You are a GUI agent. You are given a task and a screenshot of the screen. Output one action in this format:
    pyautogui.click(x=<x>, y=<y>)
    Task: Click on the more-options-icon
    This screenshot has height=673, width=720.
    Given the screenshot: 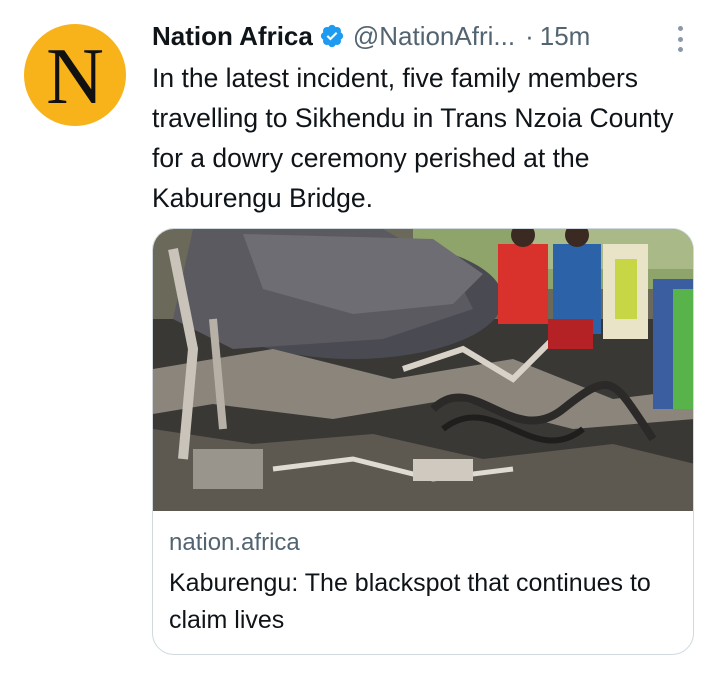 What is the action you would take?
    pyautogui.click(x=680, y=39)
    